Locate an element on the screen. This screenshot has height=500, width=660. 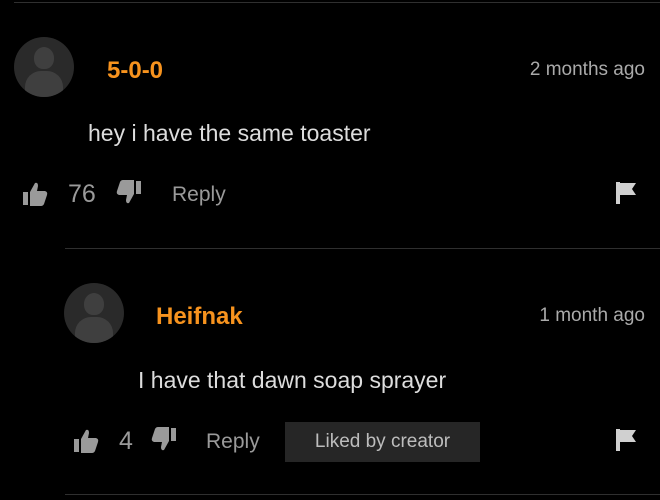
like-count: 4 is located at coordinates (126, 441).